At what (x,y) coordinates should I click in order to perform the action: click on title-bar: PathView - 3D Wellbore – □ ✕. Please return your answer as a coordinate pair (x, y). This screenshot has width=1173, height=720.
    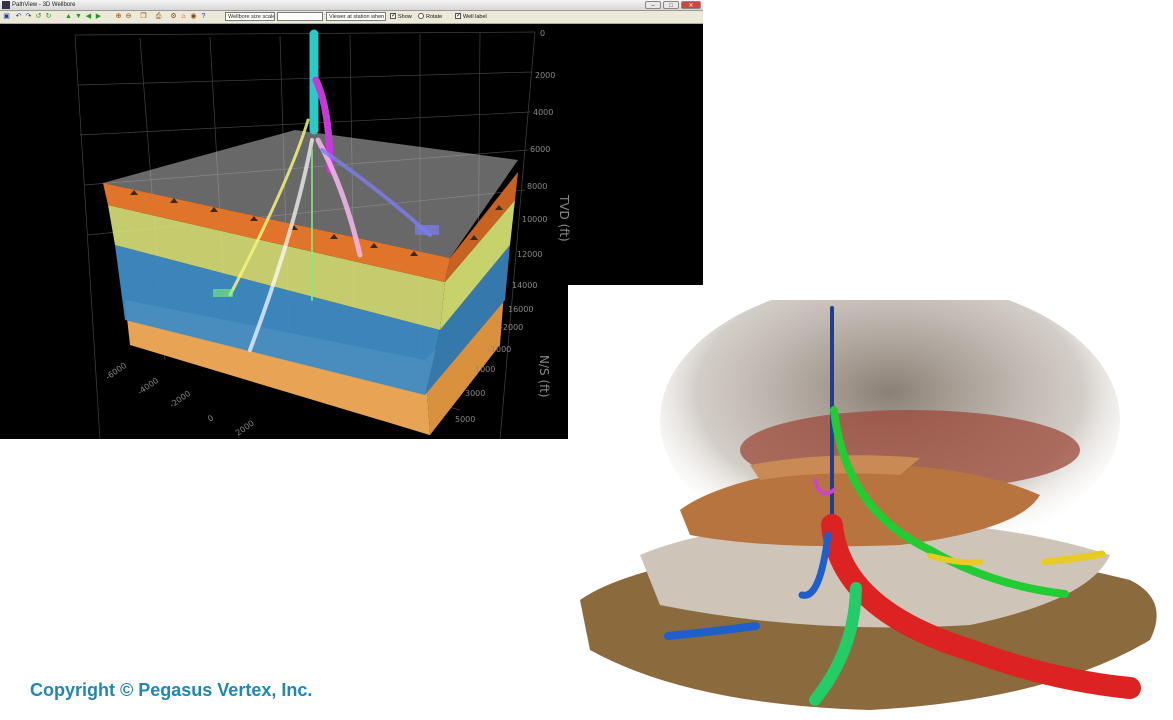
    Looking at the image, I should click on (351, 5).